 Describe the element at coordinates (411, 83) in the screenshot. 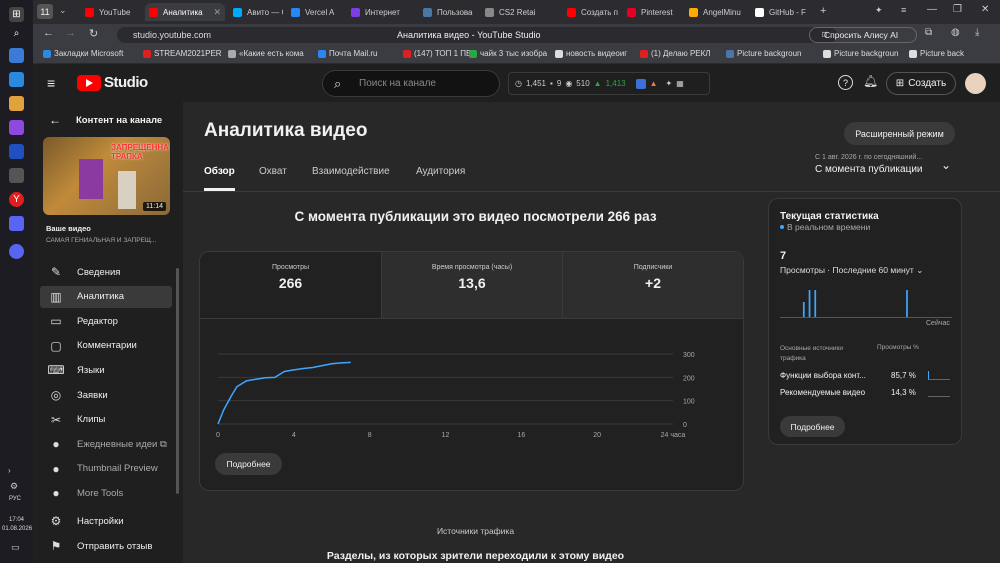

I see `search-input: ⌕ Поиск на канале` at that location.